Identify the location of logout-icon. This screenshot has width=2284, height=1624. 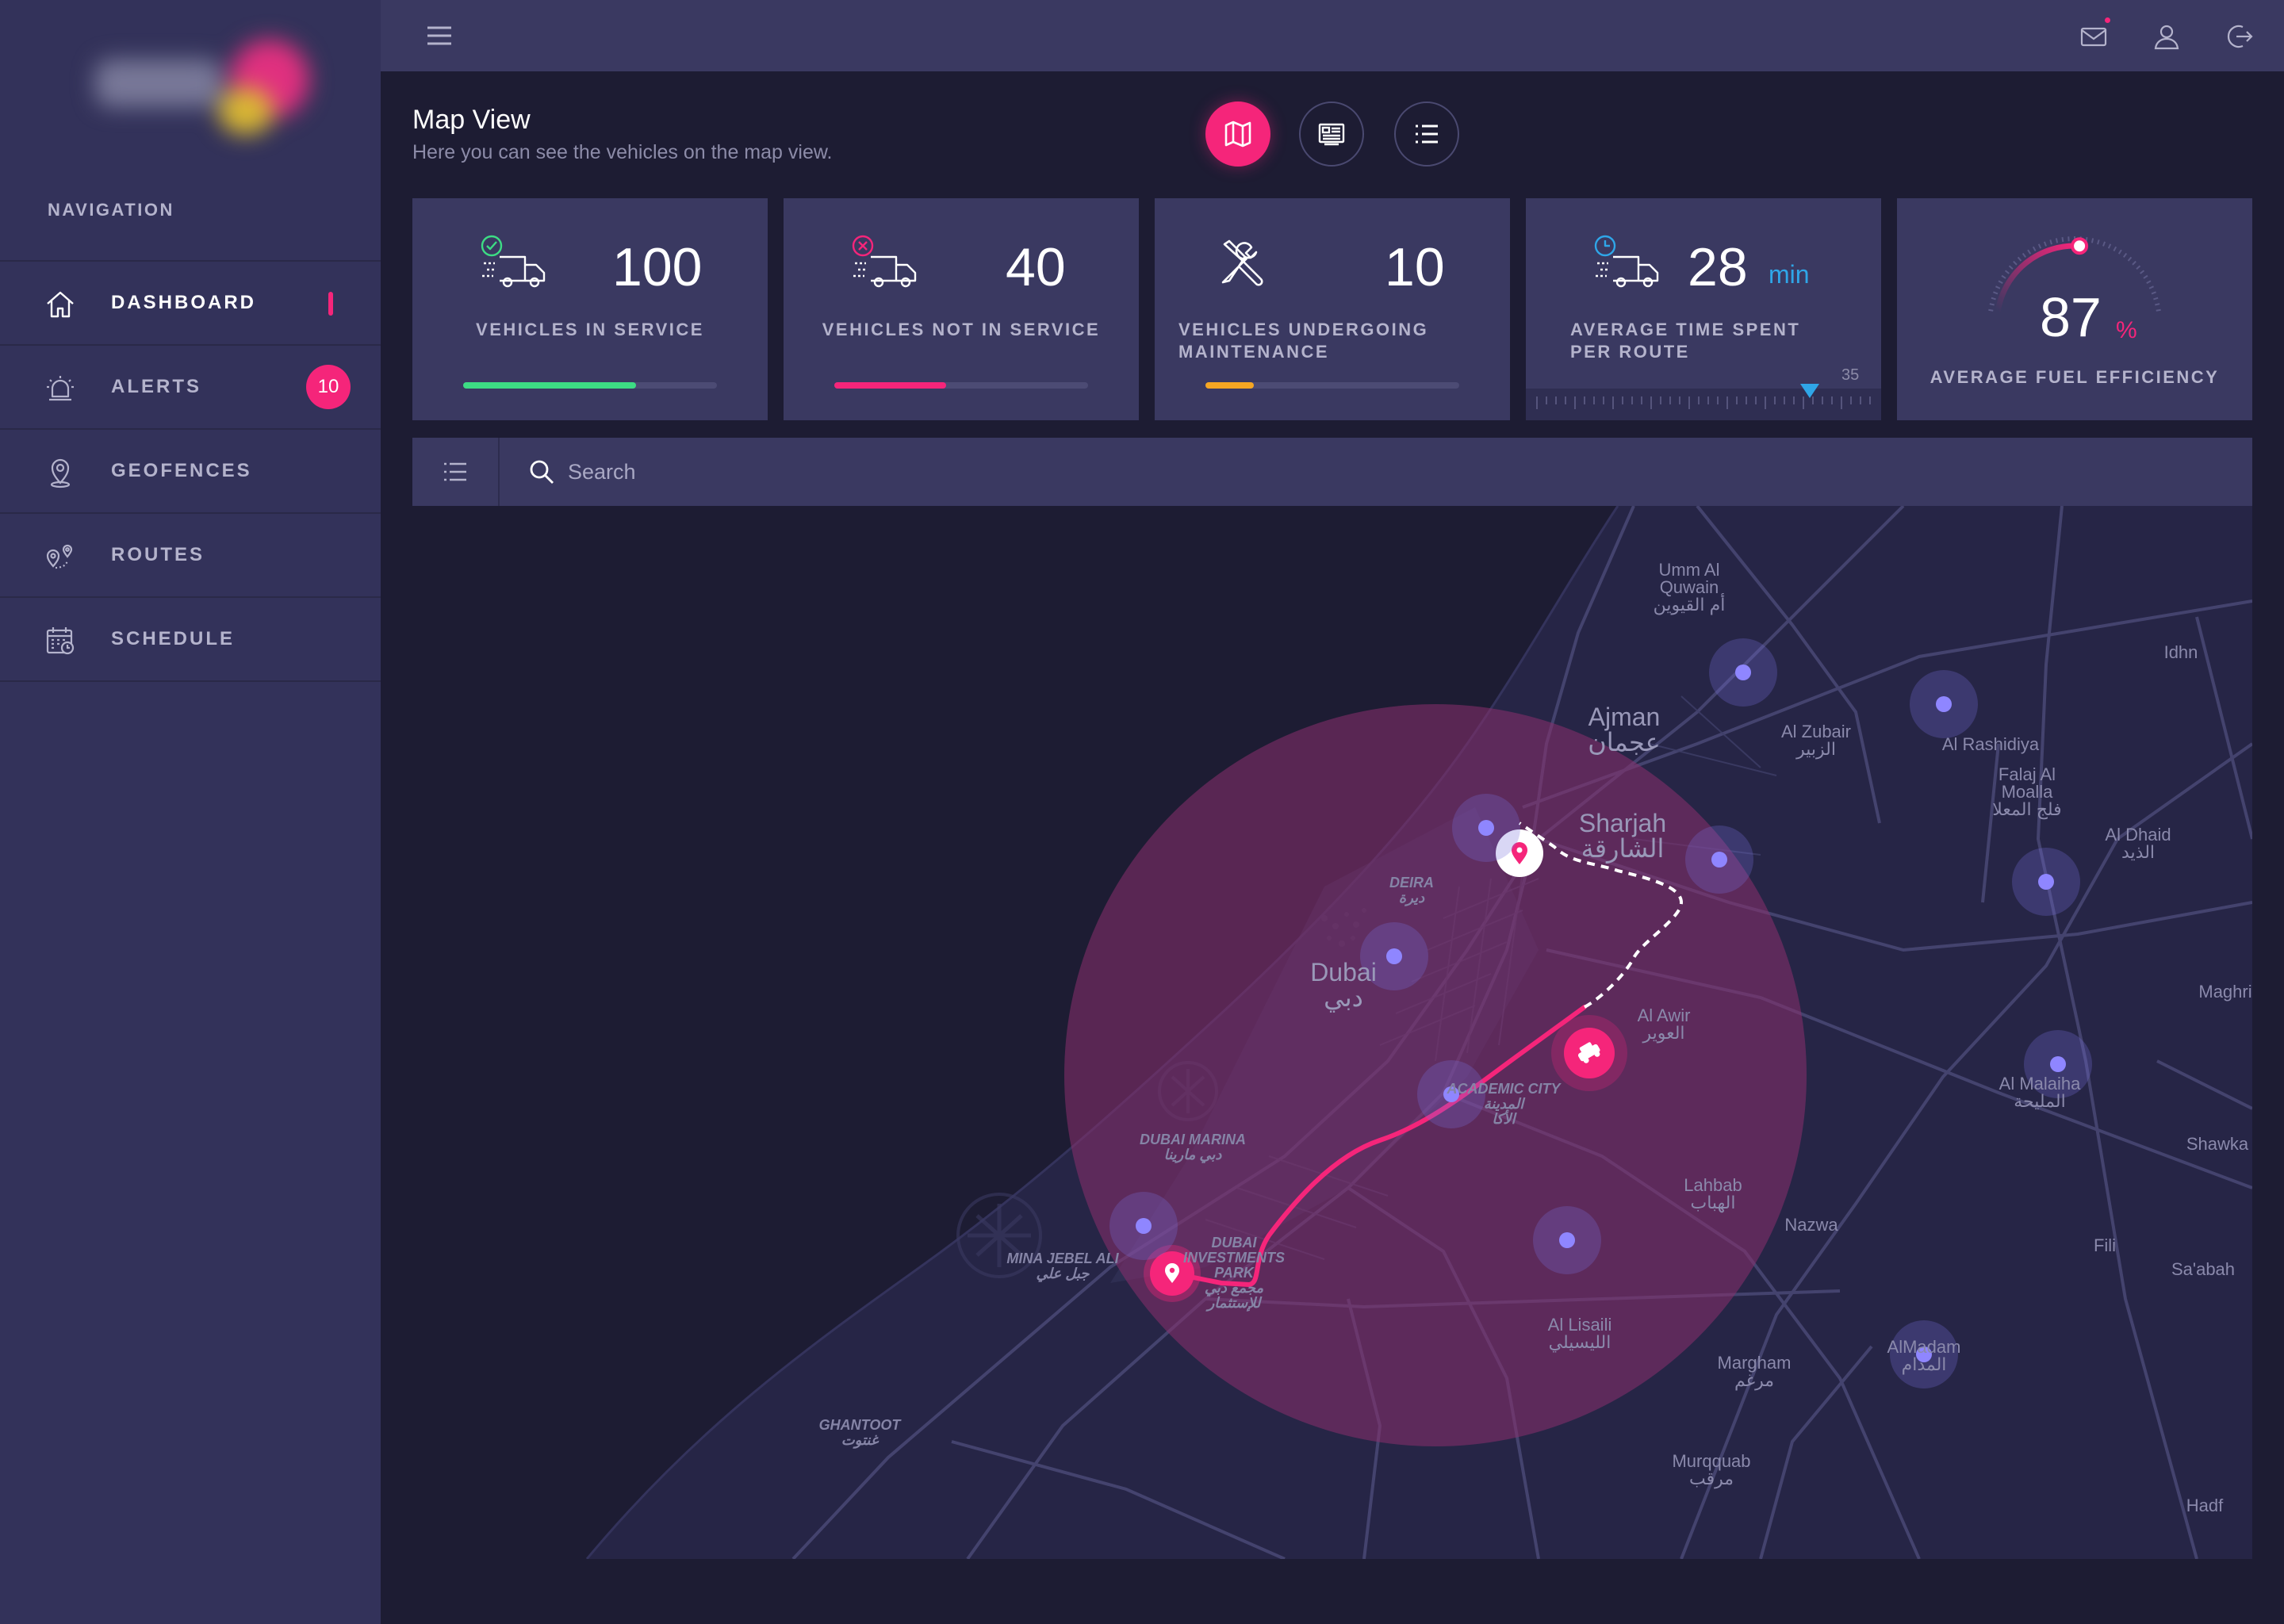
(2239, 36).